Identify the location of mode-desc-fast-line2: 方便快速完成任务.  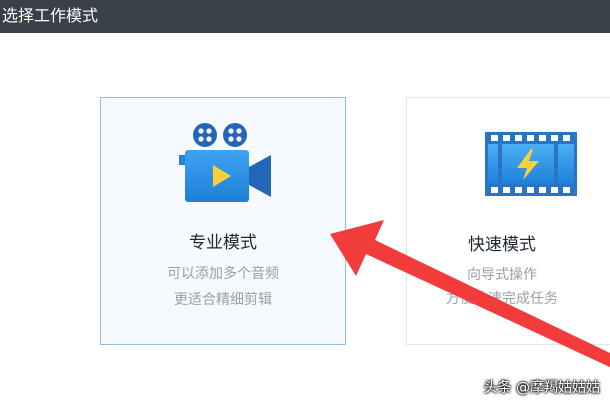
(502, 299).